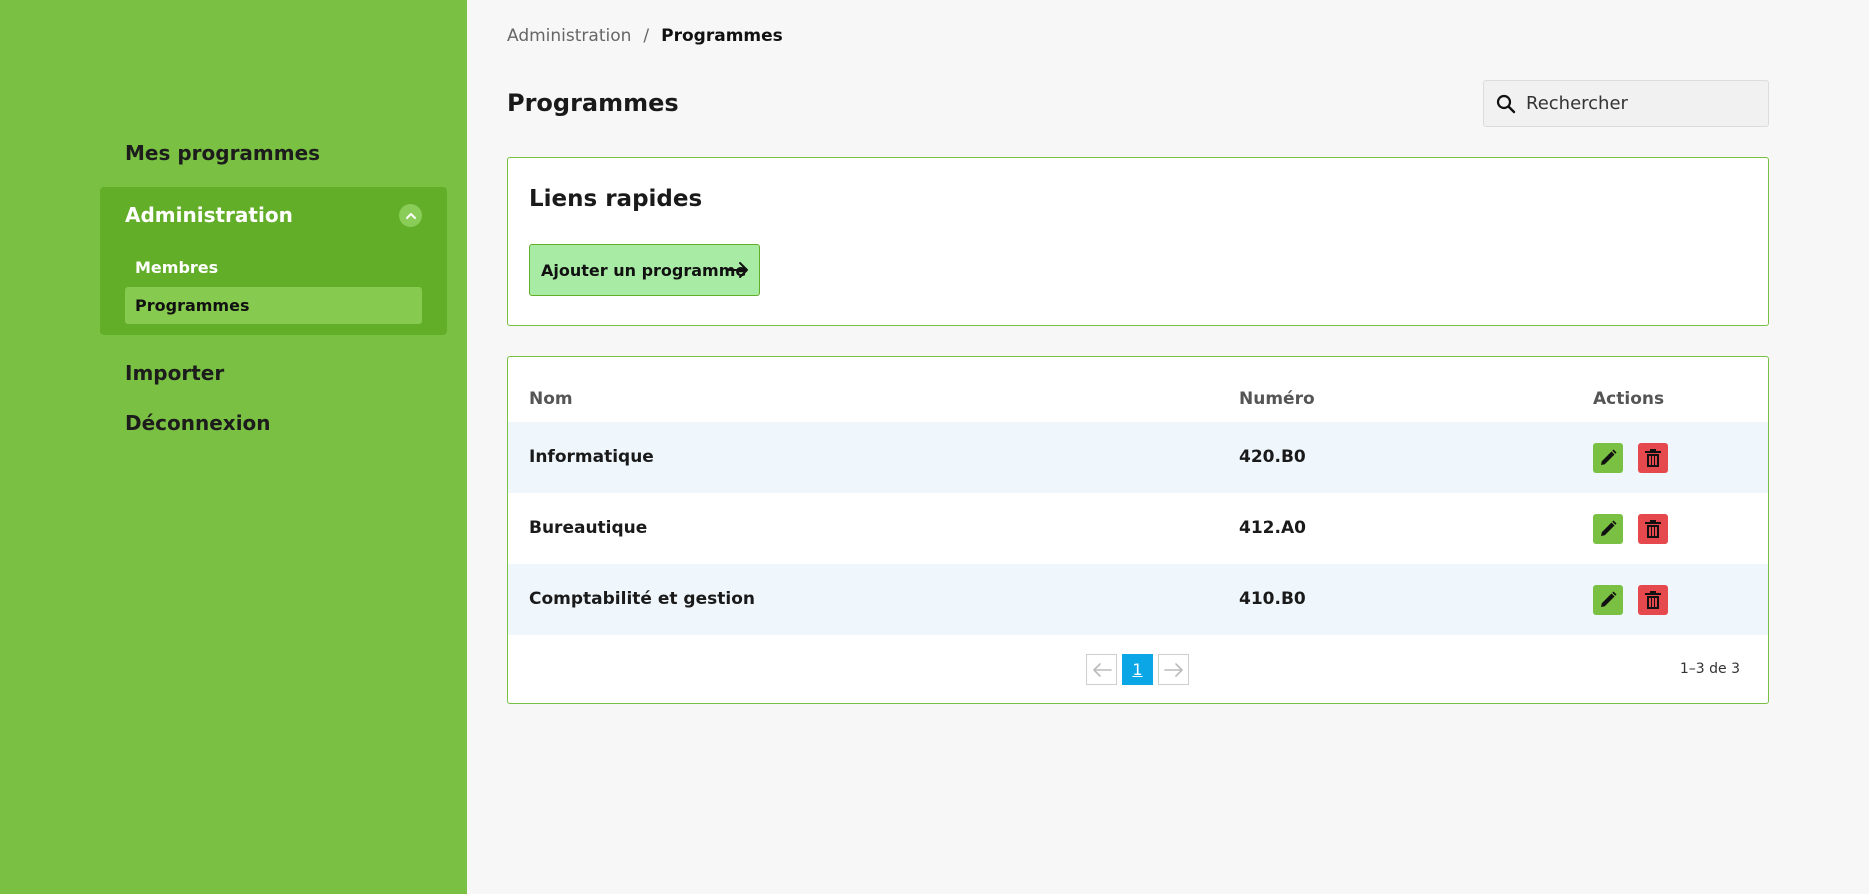 The width and height of the screenshot is (1869, 894). I want to click on result-count: 1–3 de 3, so click(1709, 669).